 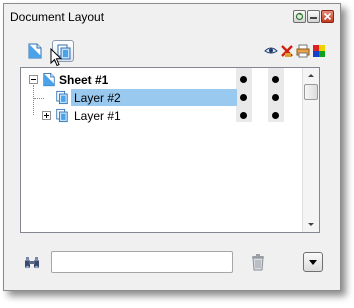 I want to click on print-icon, so click(x=303, y=51).